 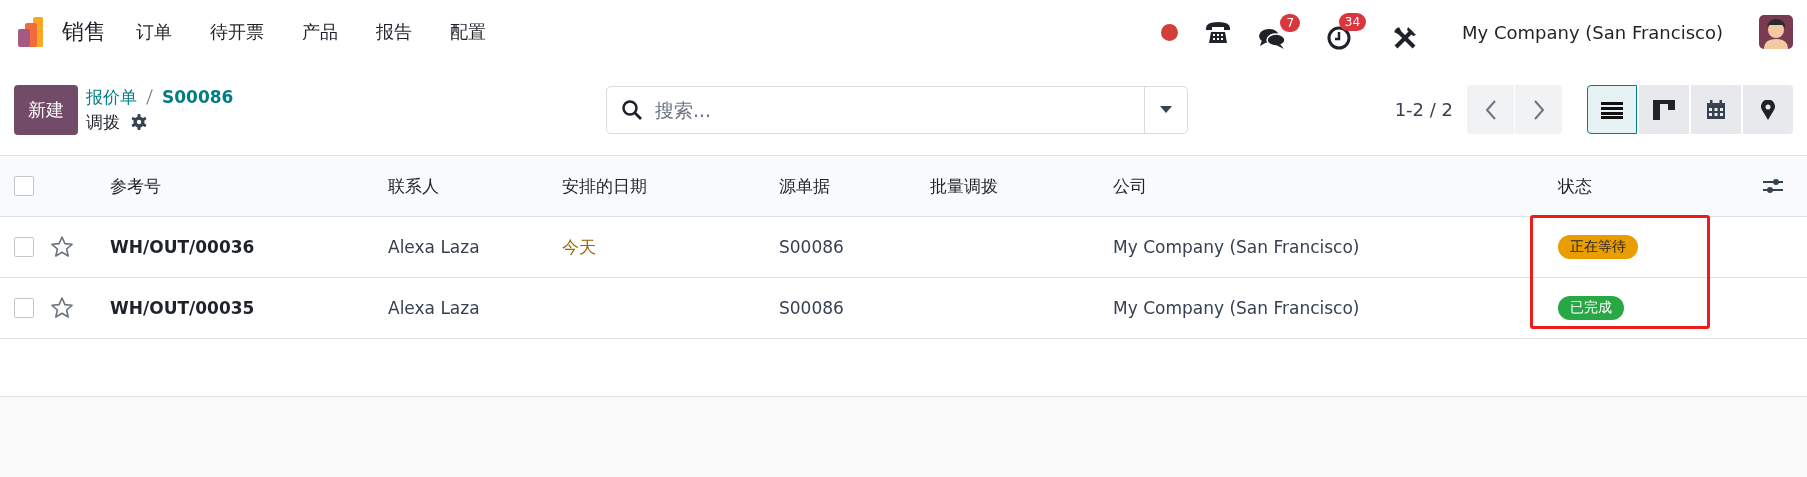 I want to click on kanban-view-button, so click(x=1664, y=109).